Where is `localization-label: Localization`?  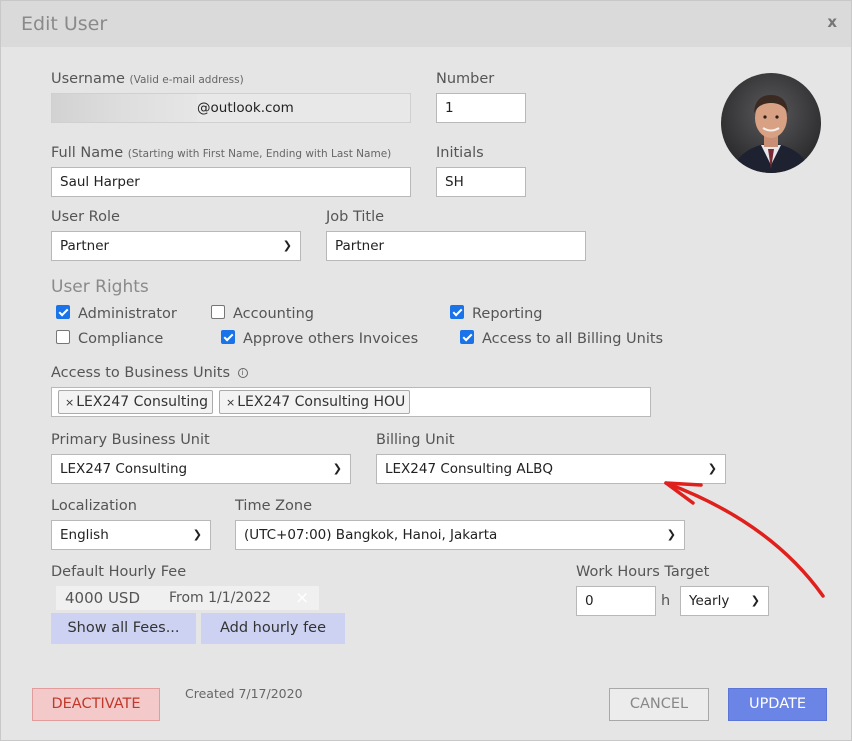
localization-label: Localization is located at coordinates (94, 506).